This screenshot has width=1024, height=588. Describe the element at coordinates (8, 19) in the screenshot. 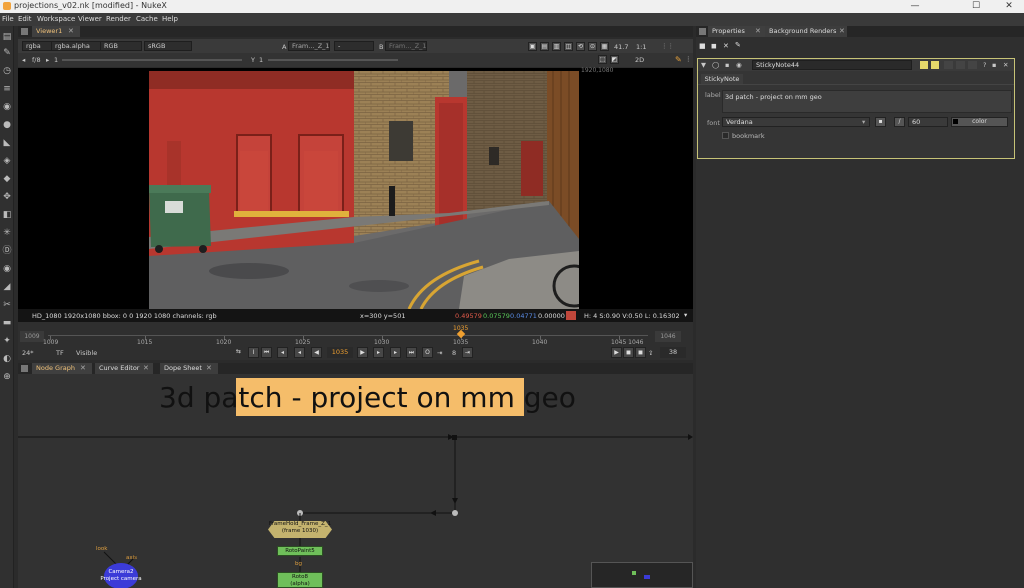

I see `menu-file: File` at that location.